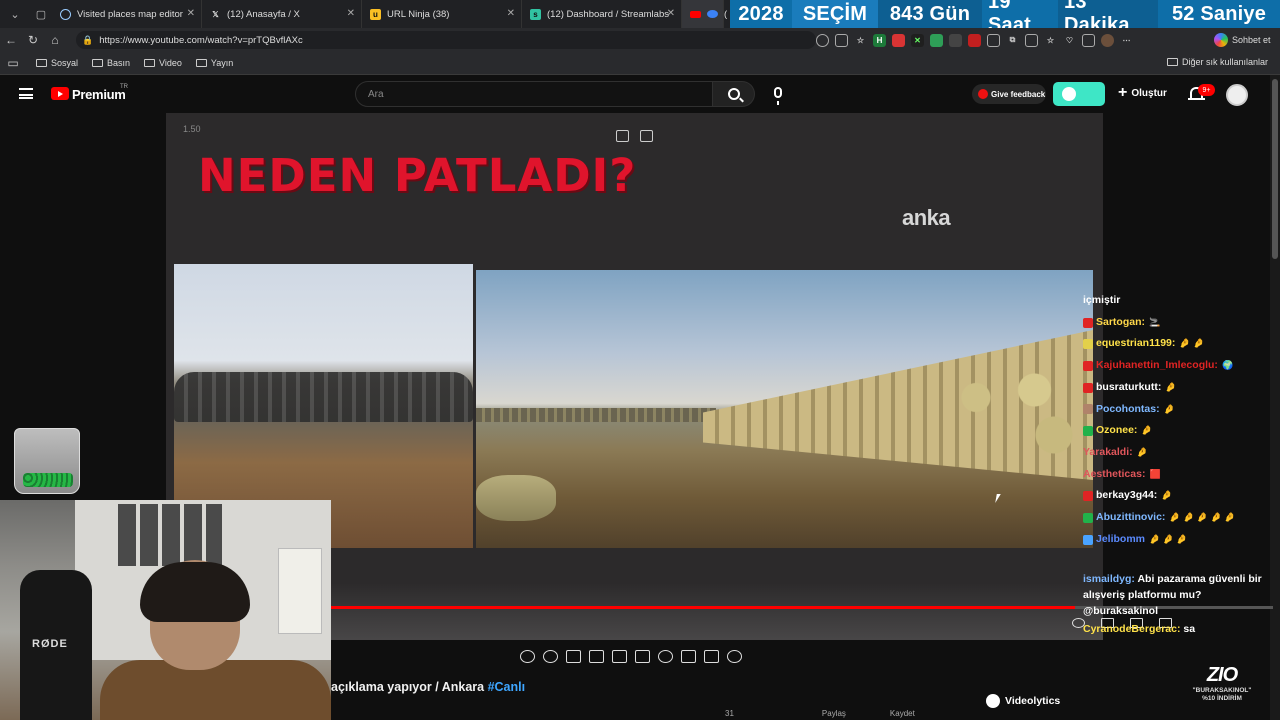 The image size is (1280, 720). What do you see at coordinates (1237, 95) in the screenshot?
I see `account-avatar` at bounding box center [1237, 95].